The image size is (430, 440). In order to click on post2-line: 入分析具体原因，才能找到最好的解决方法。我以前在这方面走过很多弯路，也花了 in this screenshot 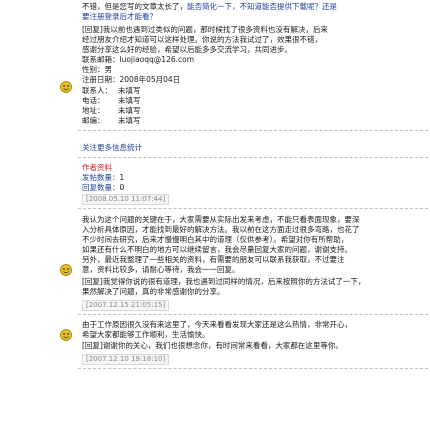, I will do `click(221, 229)`.